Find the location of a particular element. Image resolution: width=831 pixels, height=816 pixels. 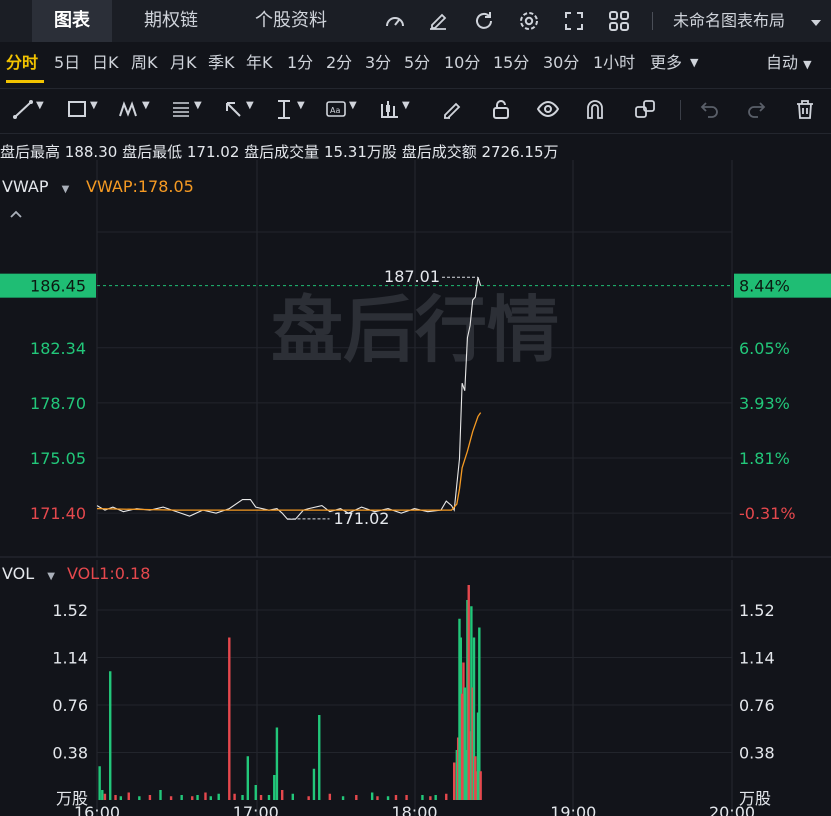

time-tick-label: 16:00 is located at coordinates (97, 809).